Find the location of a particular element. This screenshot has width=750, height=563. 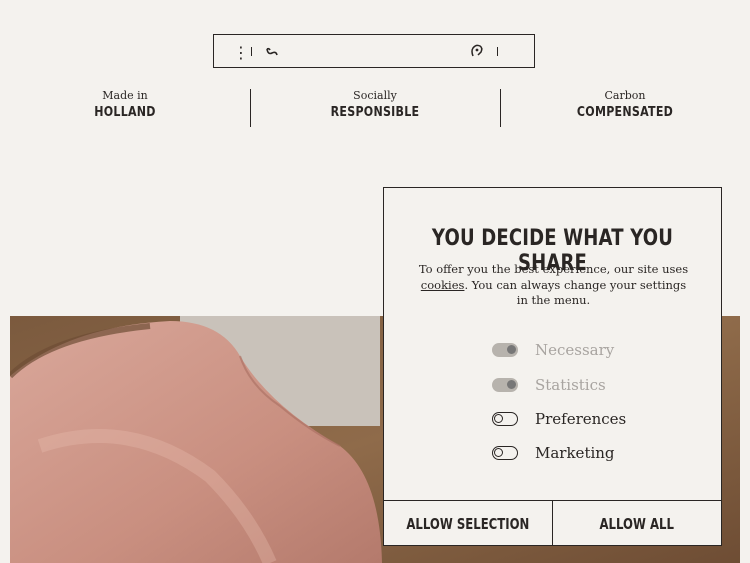

feature-title: HOLLAND is located at coordinates (125, 112).